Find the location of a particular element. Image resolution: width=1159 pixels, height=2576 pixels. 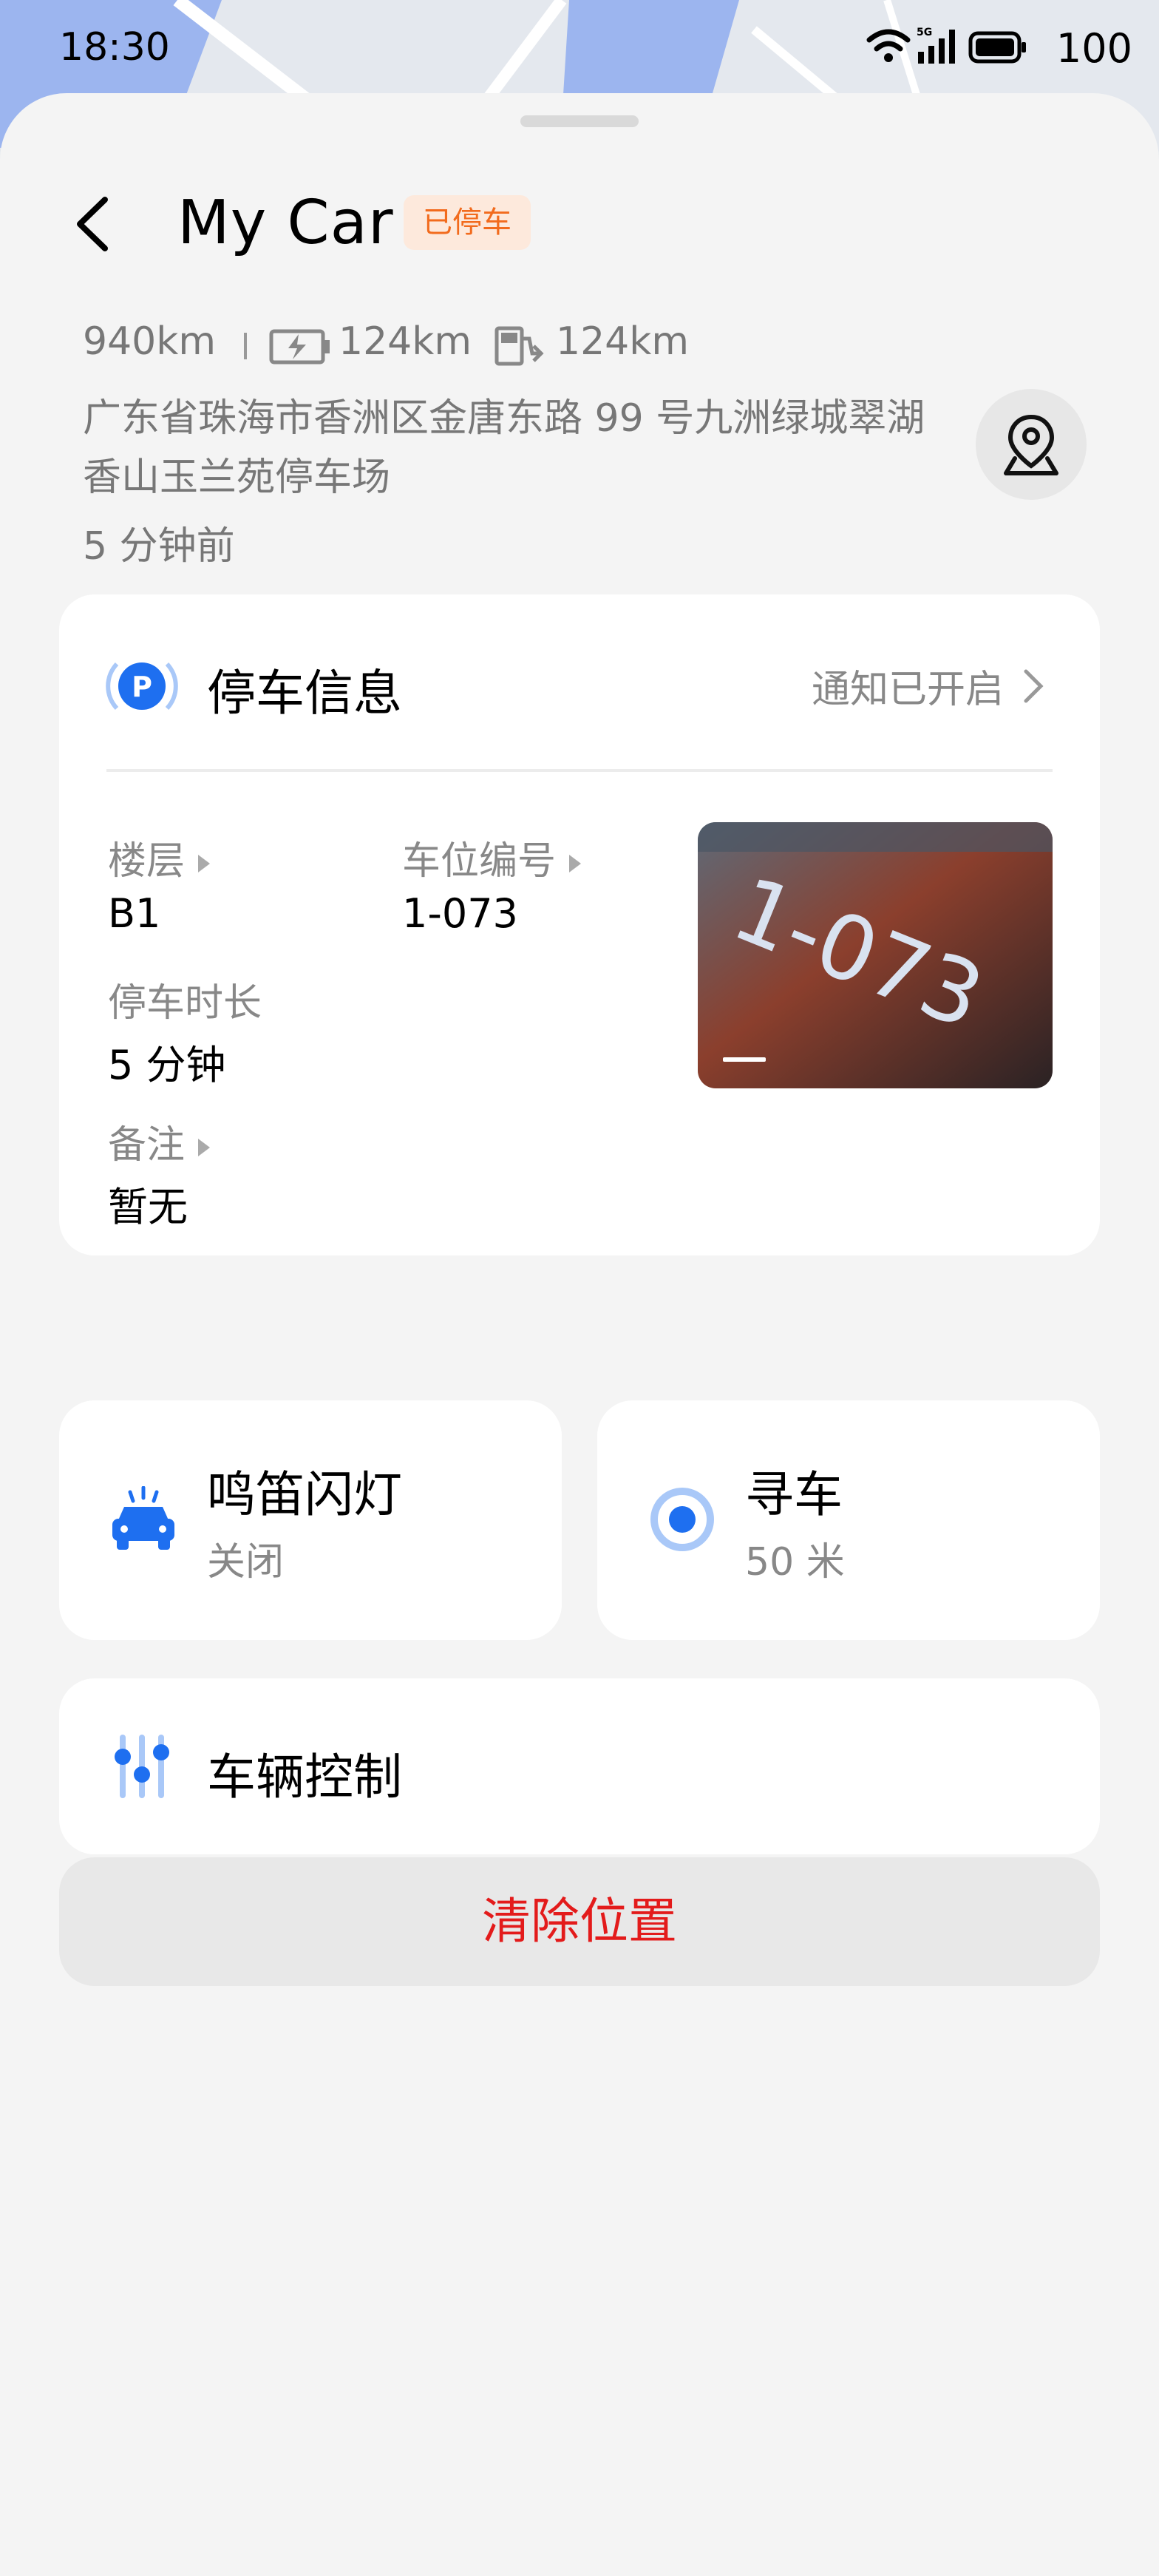

sliders-icon is located at coordinates (142, 1766).